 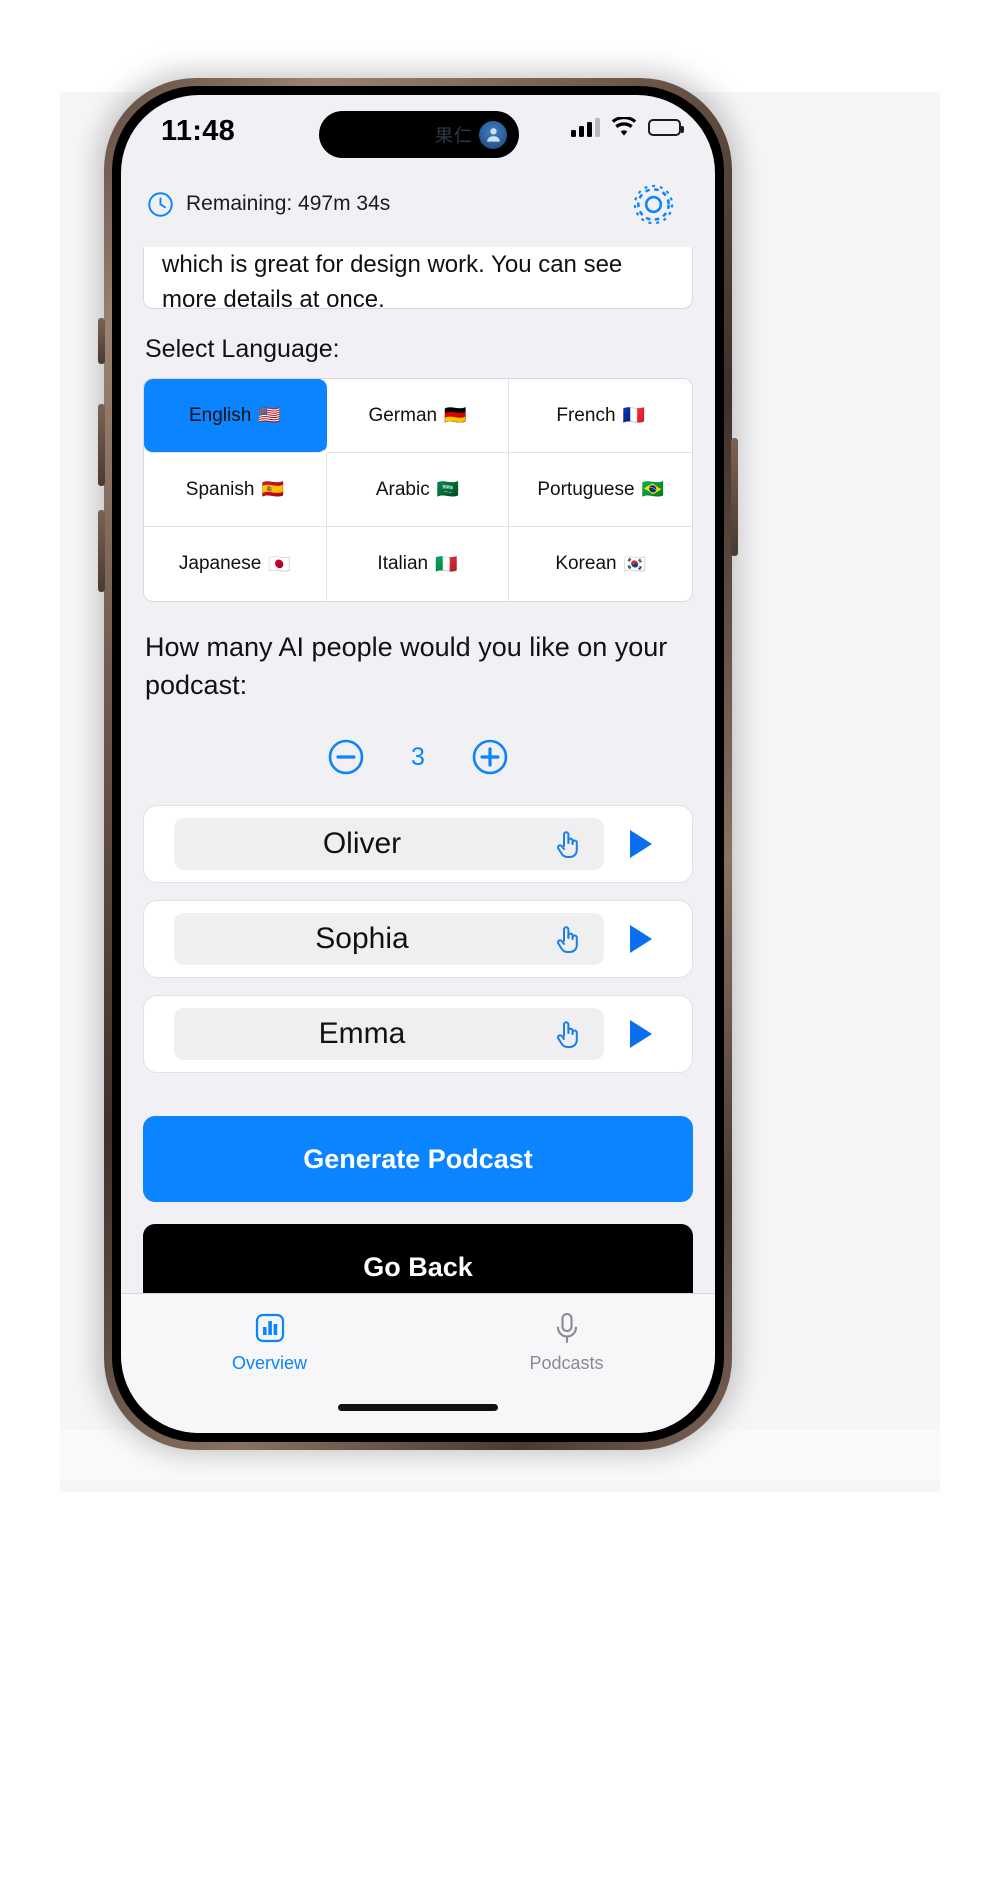 What do you see at coordinates (269, 1363) in the screenshot?
I see `tab-label-overview: Overview` at bounding box center [269, 1363].